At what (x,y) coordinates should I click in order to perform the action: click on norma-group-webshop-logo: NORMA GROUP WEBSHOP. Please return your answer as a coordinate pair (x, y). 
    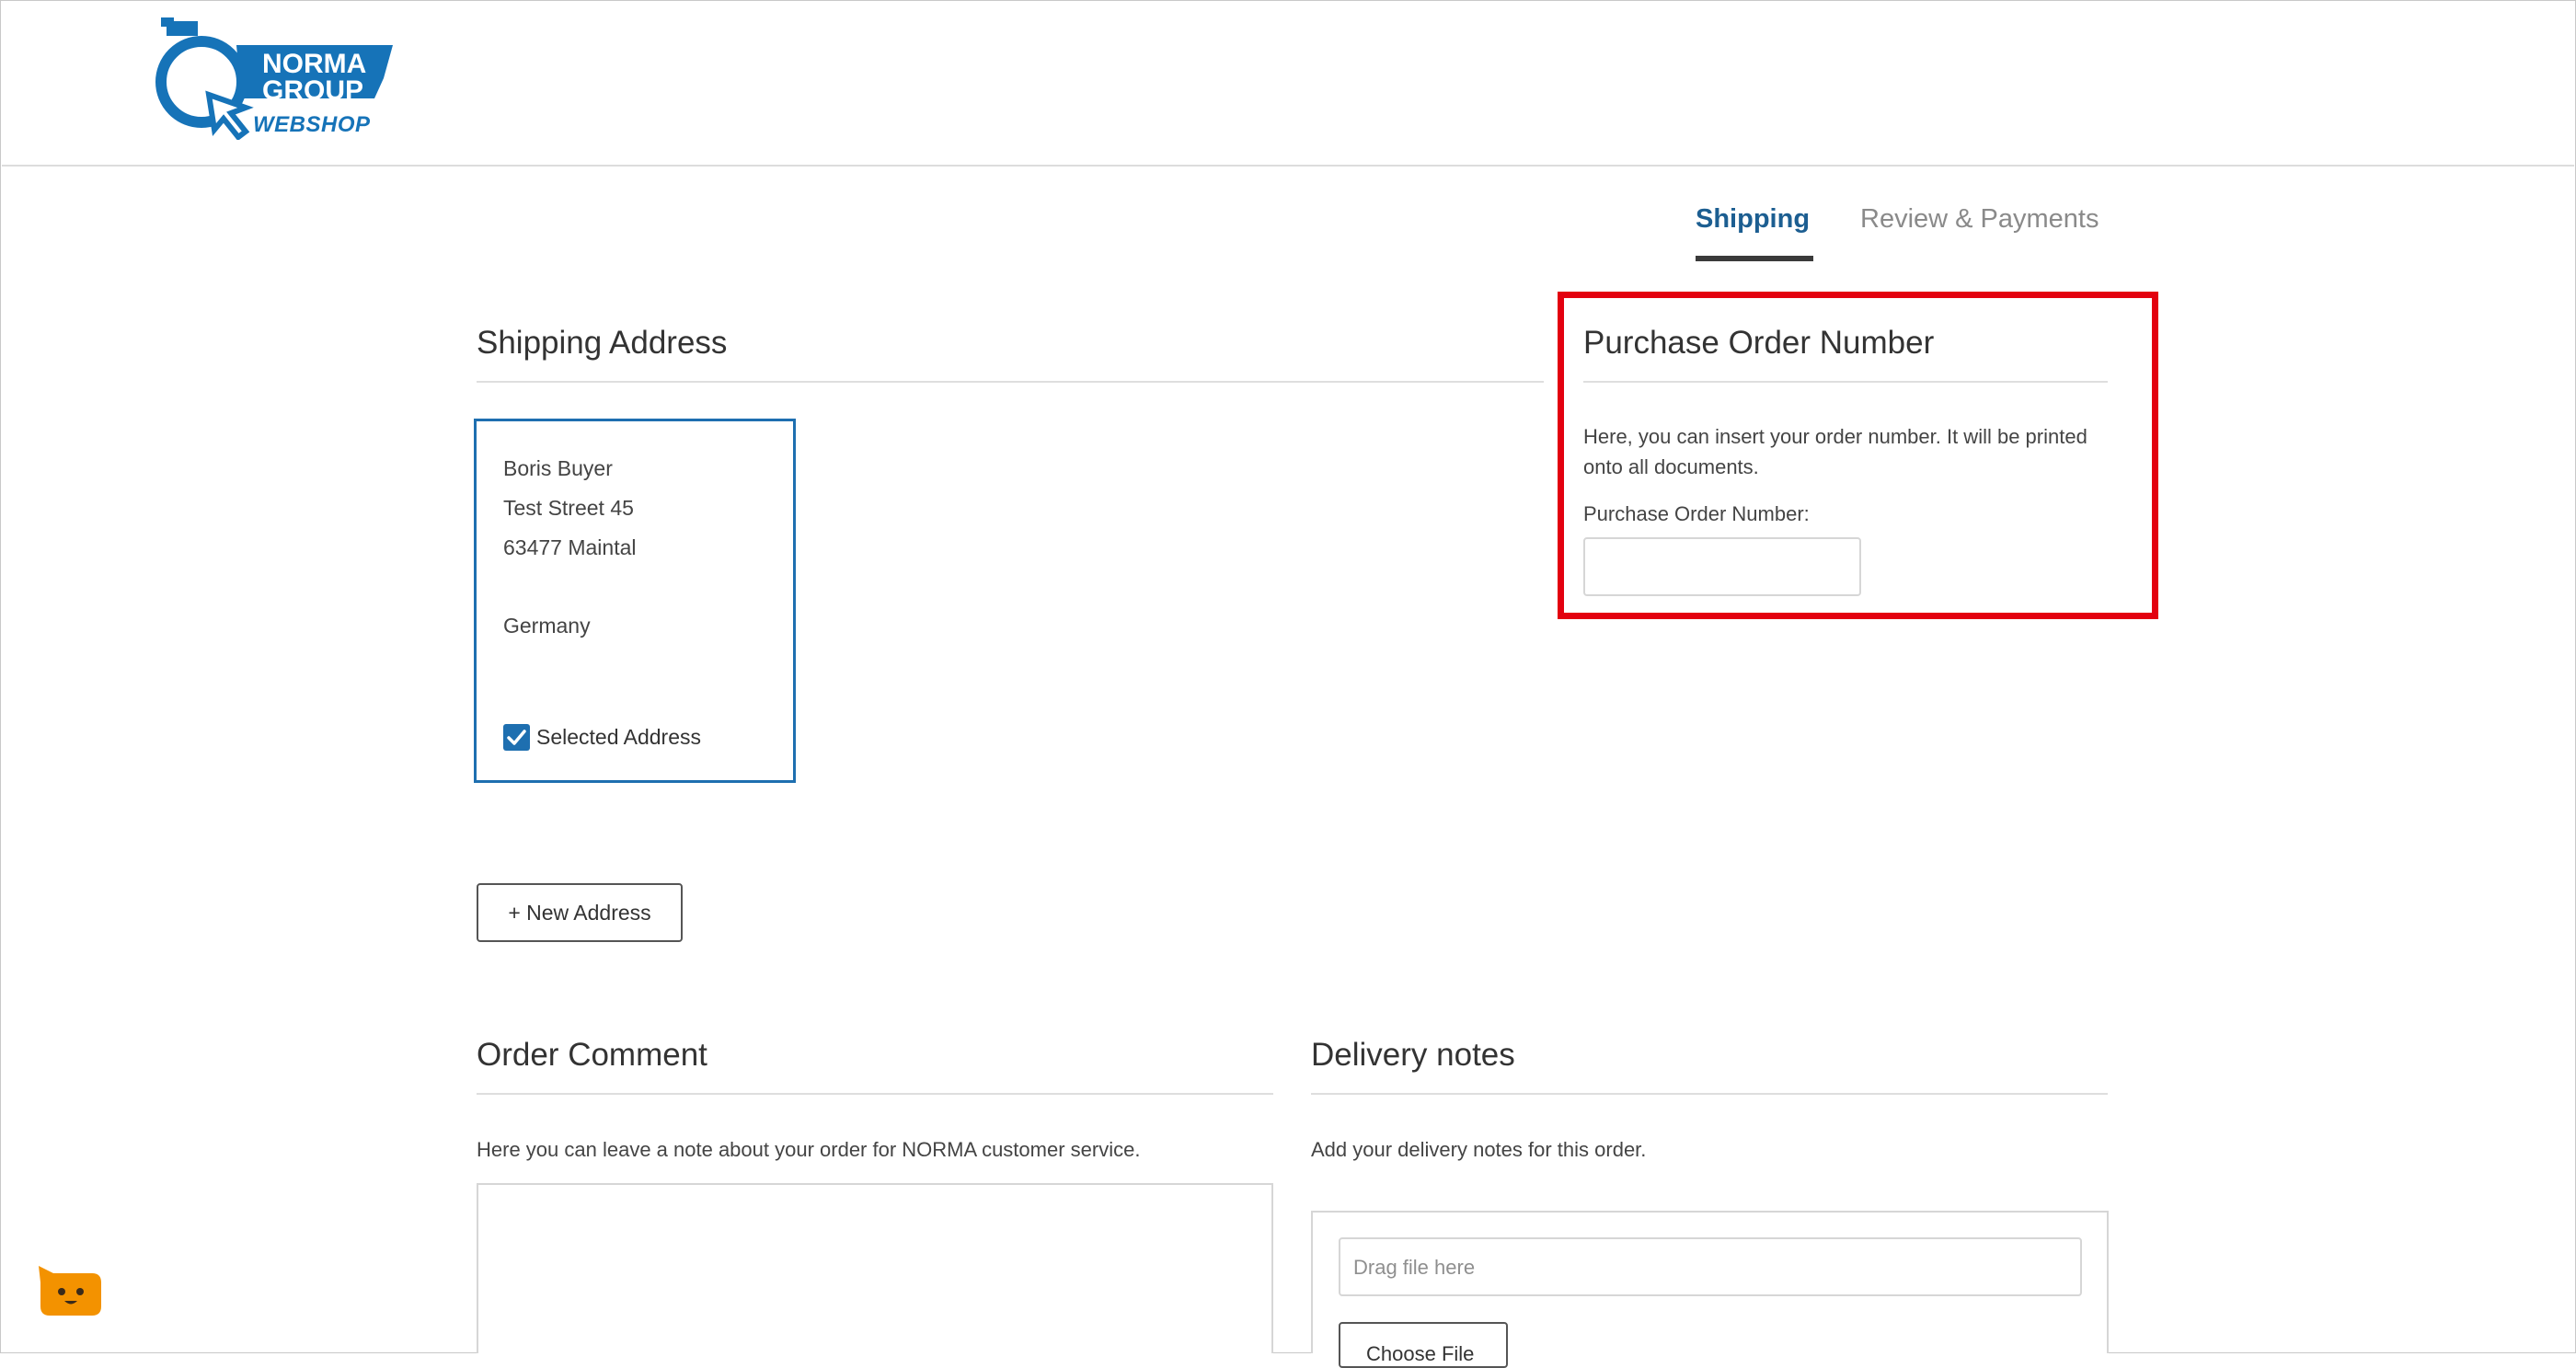
    Looking at the image, I should click on (275, 78).